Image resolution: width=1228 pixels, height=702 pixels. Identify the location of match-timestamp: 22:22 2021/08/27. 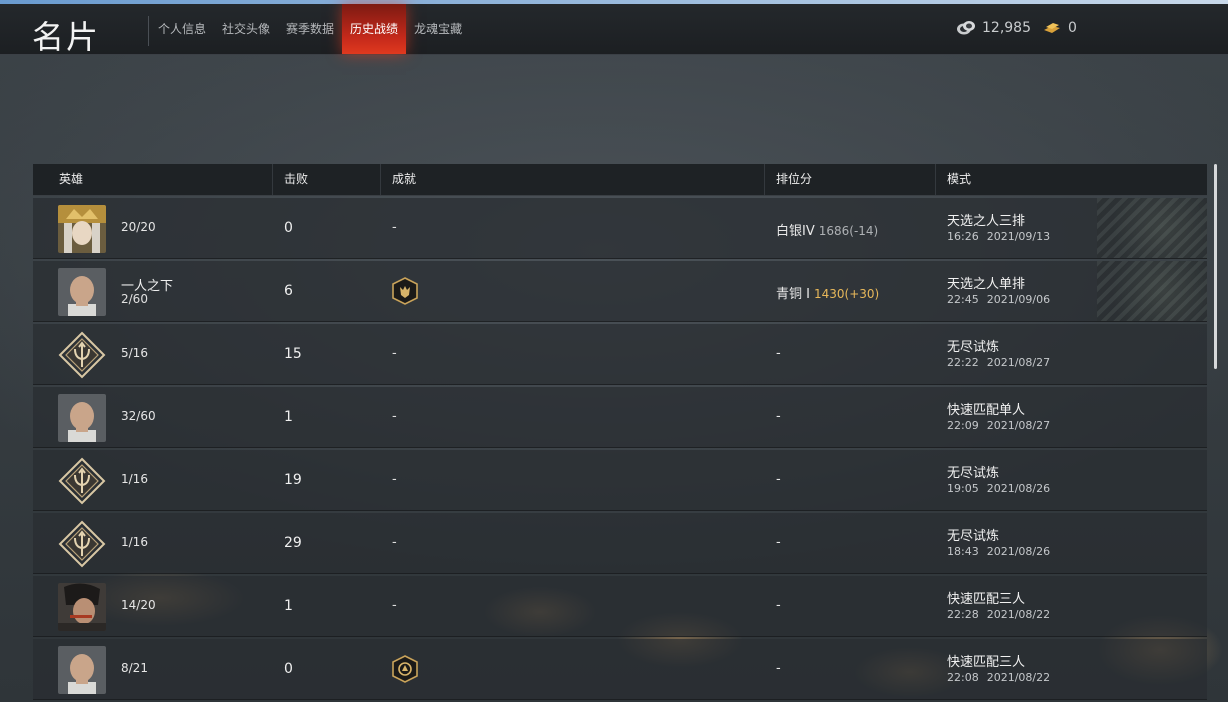
(998, 362).